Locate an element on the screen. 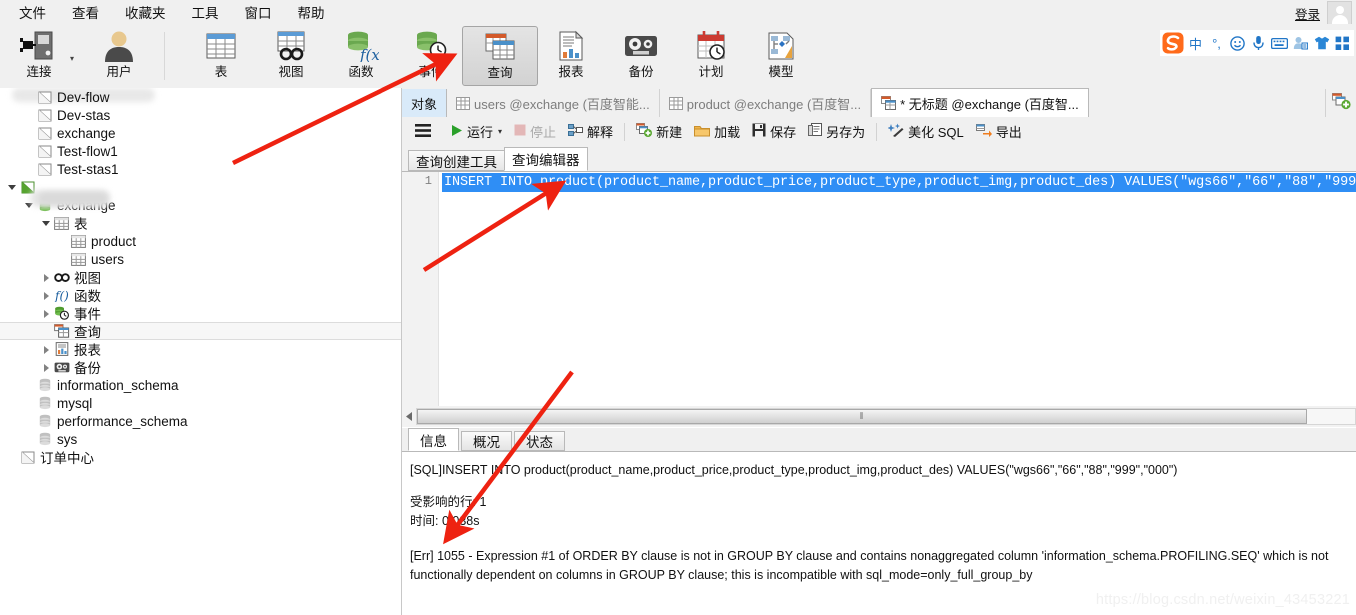 The image size is (1356, 615). query-toolbar: 运行 ▾ 停止 解释 新建 加载 保存 另存为 美化 SQL 导出 is located at coordinates (879, 132).